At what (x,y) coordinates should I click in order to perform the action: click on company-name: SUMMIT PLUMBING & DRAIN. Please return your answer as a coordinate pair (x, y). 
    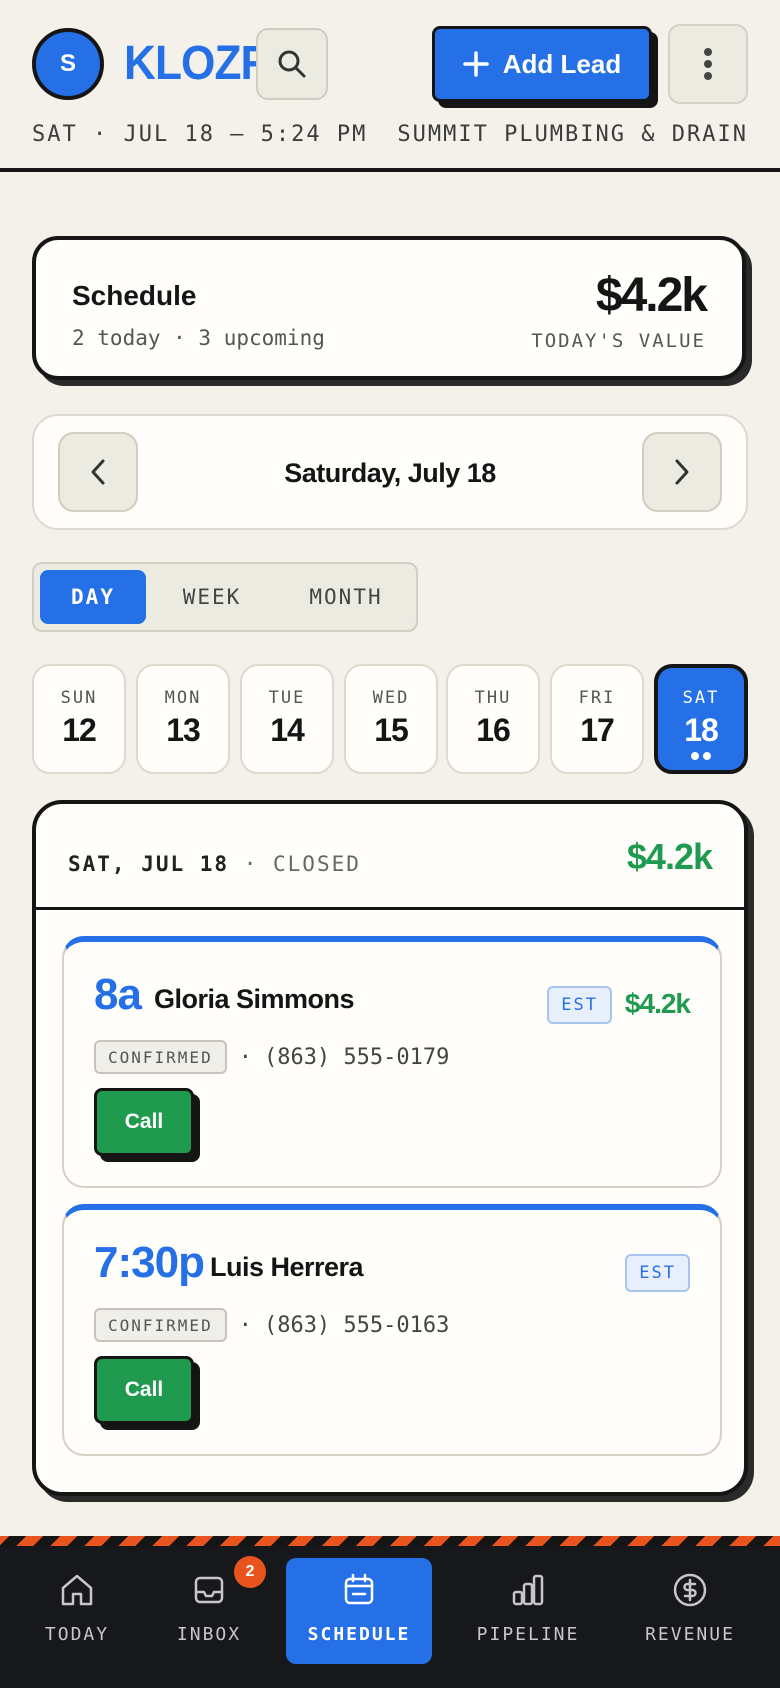
    Looking at the image, I should click on (572, 134).